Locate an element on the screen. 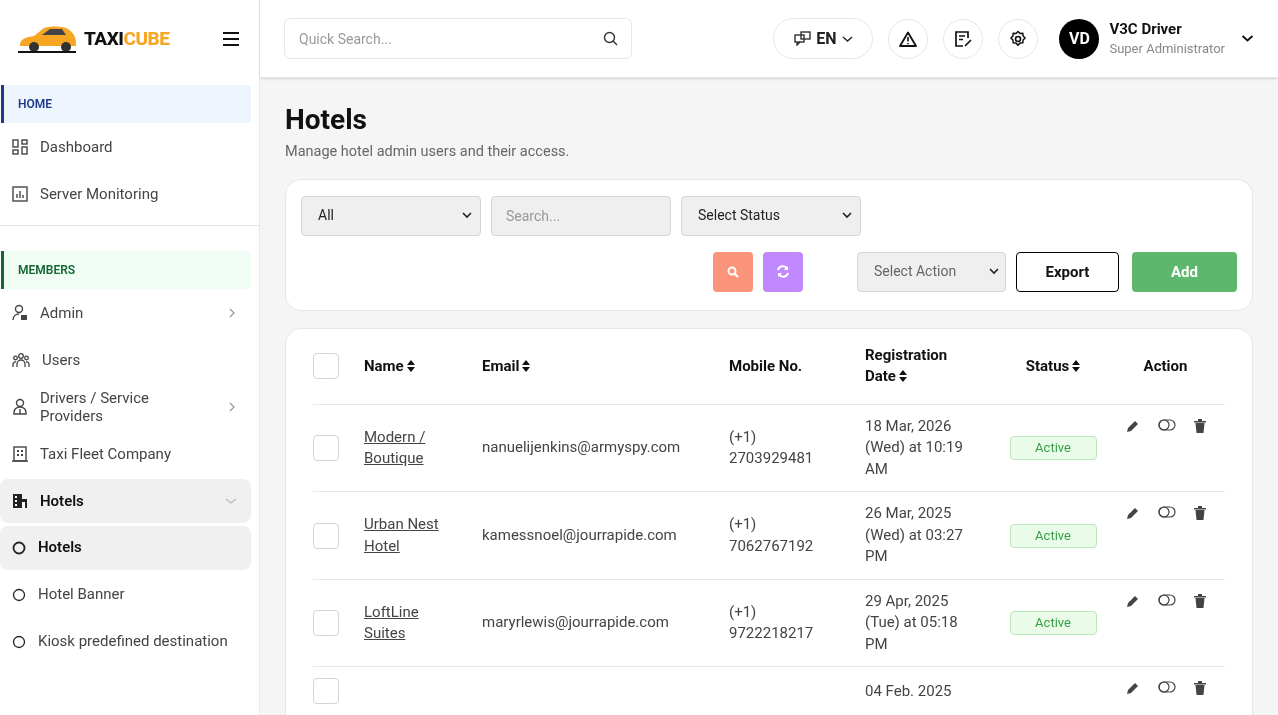 Image resolution: width=1278 pixels, height=715 pixels. mobile-text: (+1) 9722218217 is located at coordinates (771, 622).